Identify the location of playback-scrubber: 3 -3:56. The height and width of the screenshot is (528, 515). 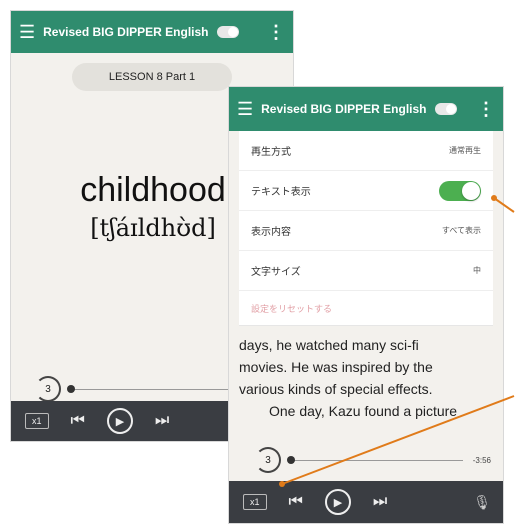
(373, 460).